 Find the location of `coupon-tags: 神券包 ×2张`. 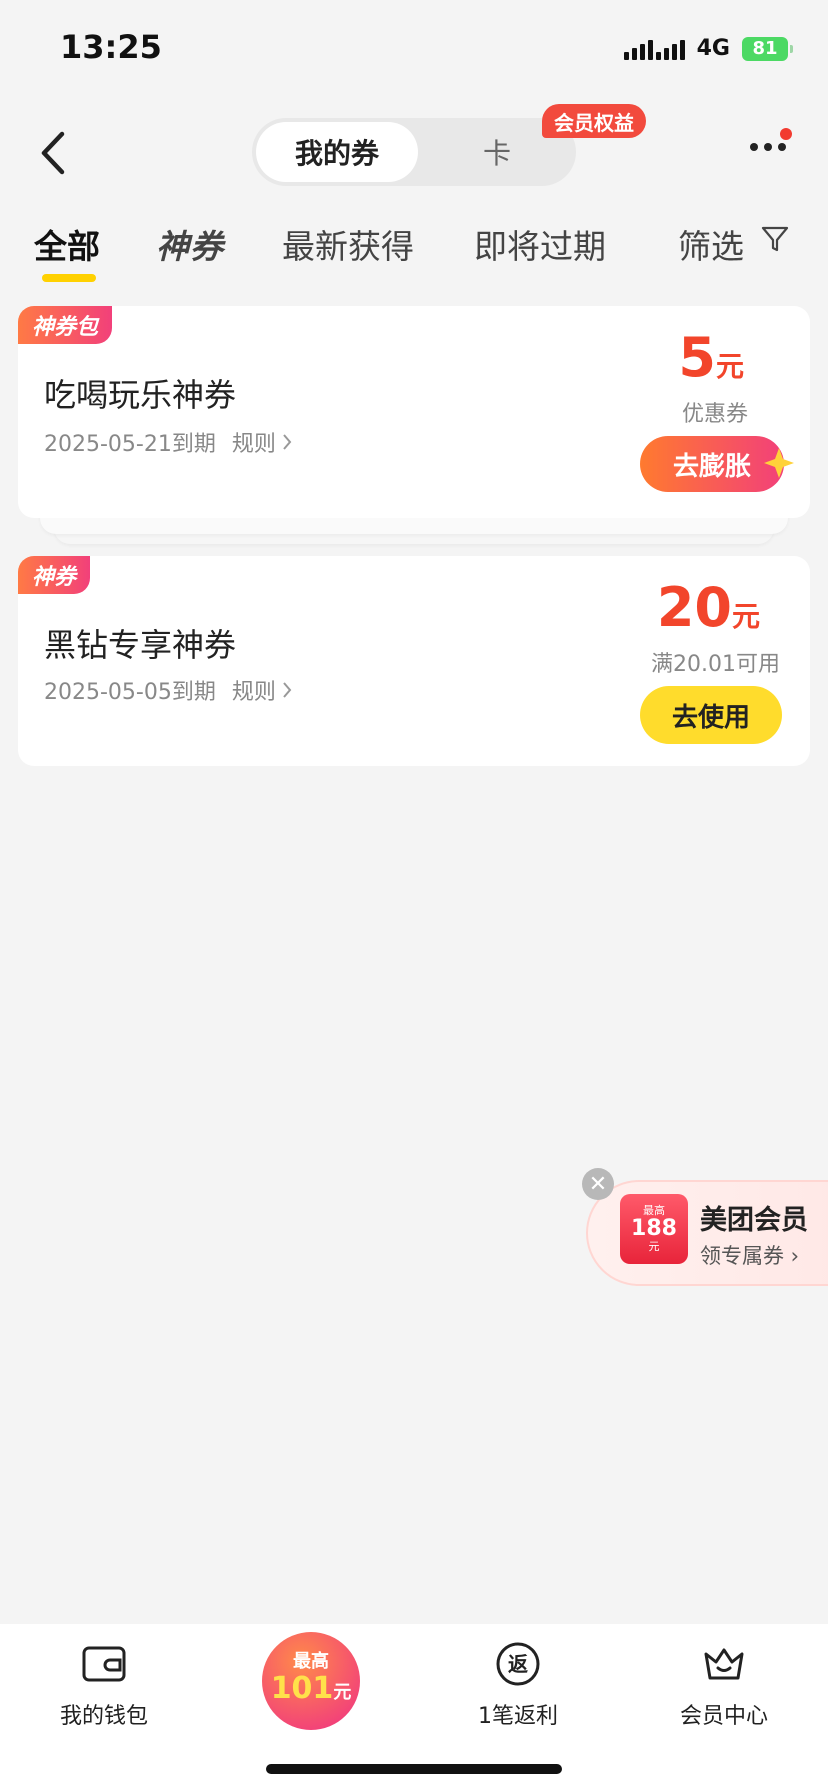

coupon-tags: 神券包 ×2张 is located at coordinates (106, 325).